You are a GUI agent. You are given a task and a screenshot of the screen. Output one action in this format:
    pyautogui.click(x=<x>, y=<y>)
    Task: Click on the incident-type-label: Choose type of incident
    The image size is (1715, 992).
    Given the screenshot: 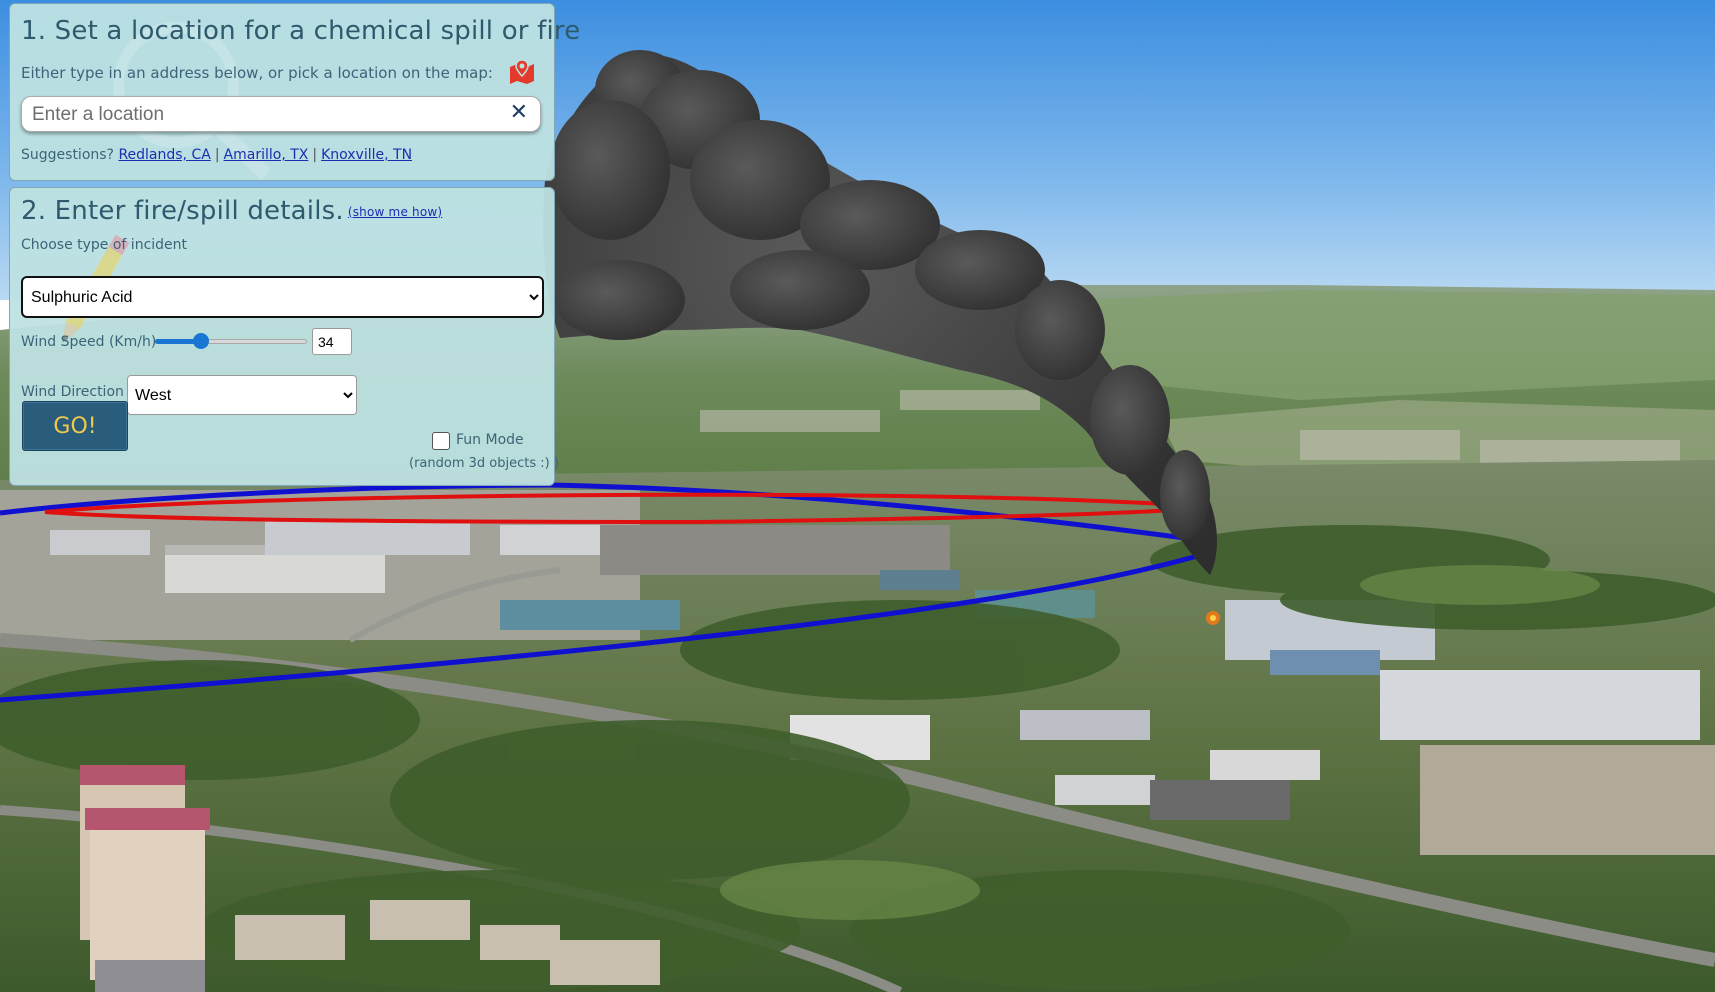 What is the action you would take?
    pyautogui.click(x=104, y=245)
    